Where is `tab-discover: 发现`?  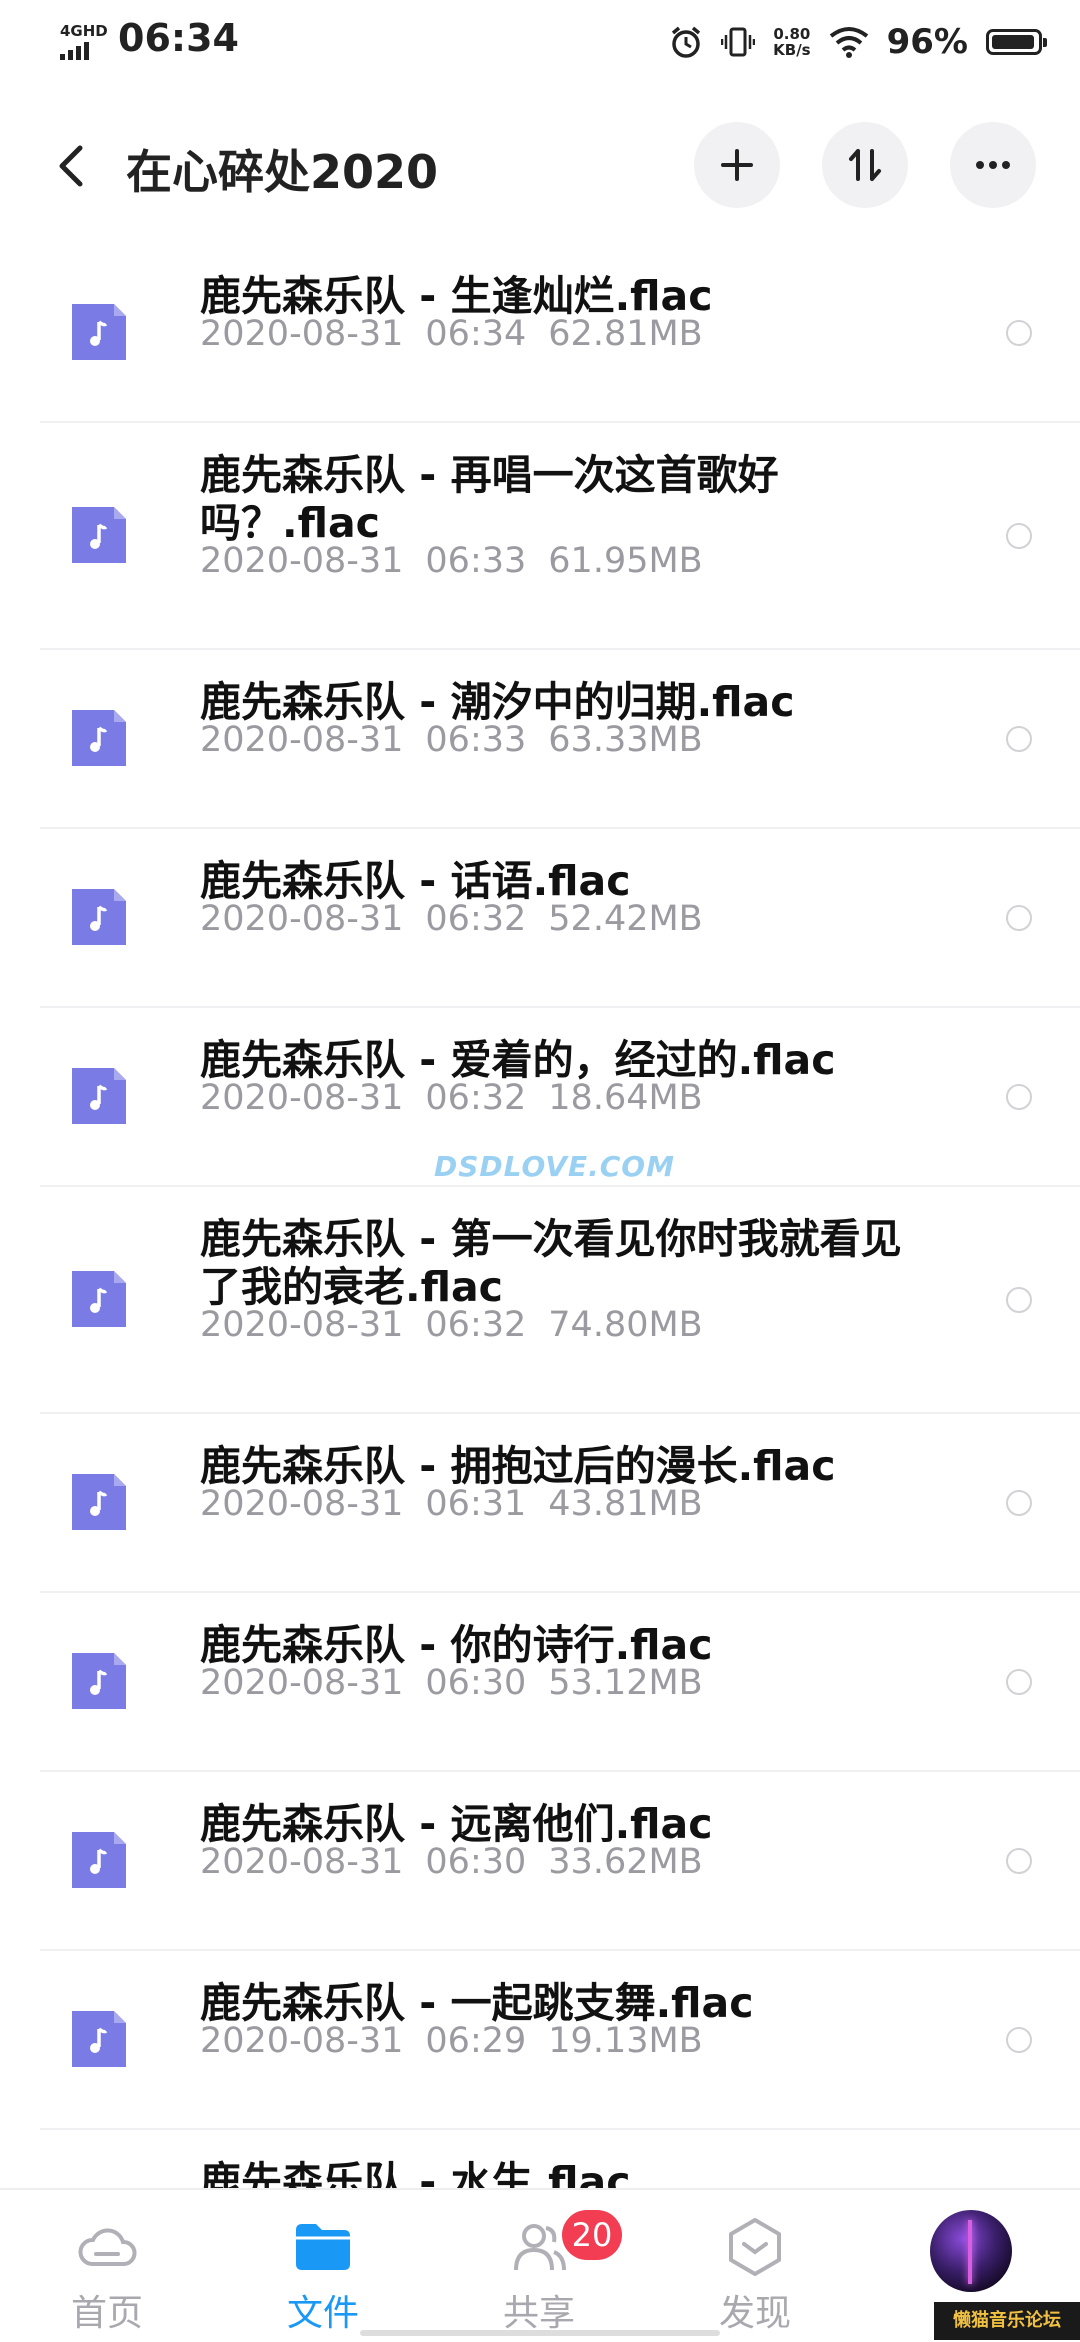 tab-discover: 发现 is located at coordinates (755, 2266).